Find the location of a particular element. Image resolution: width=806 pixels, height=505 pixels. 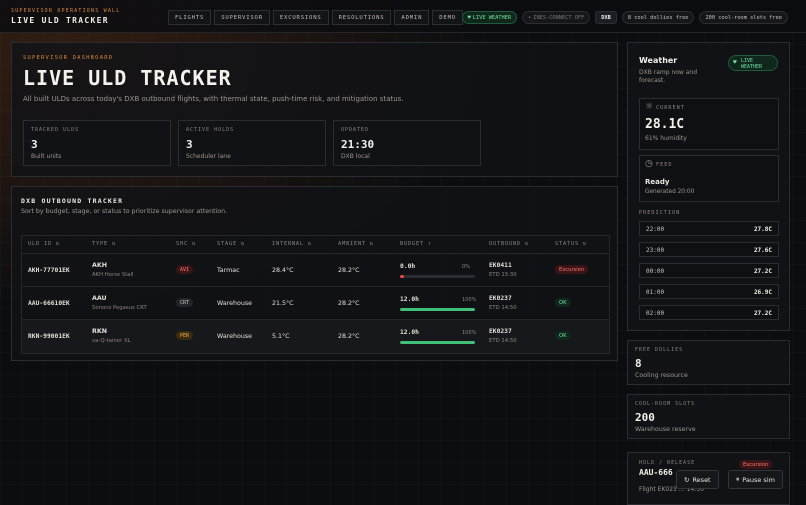

outbound-flight: EK0411 is located at coordinates (500, 265).